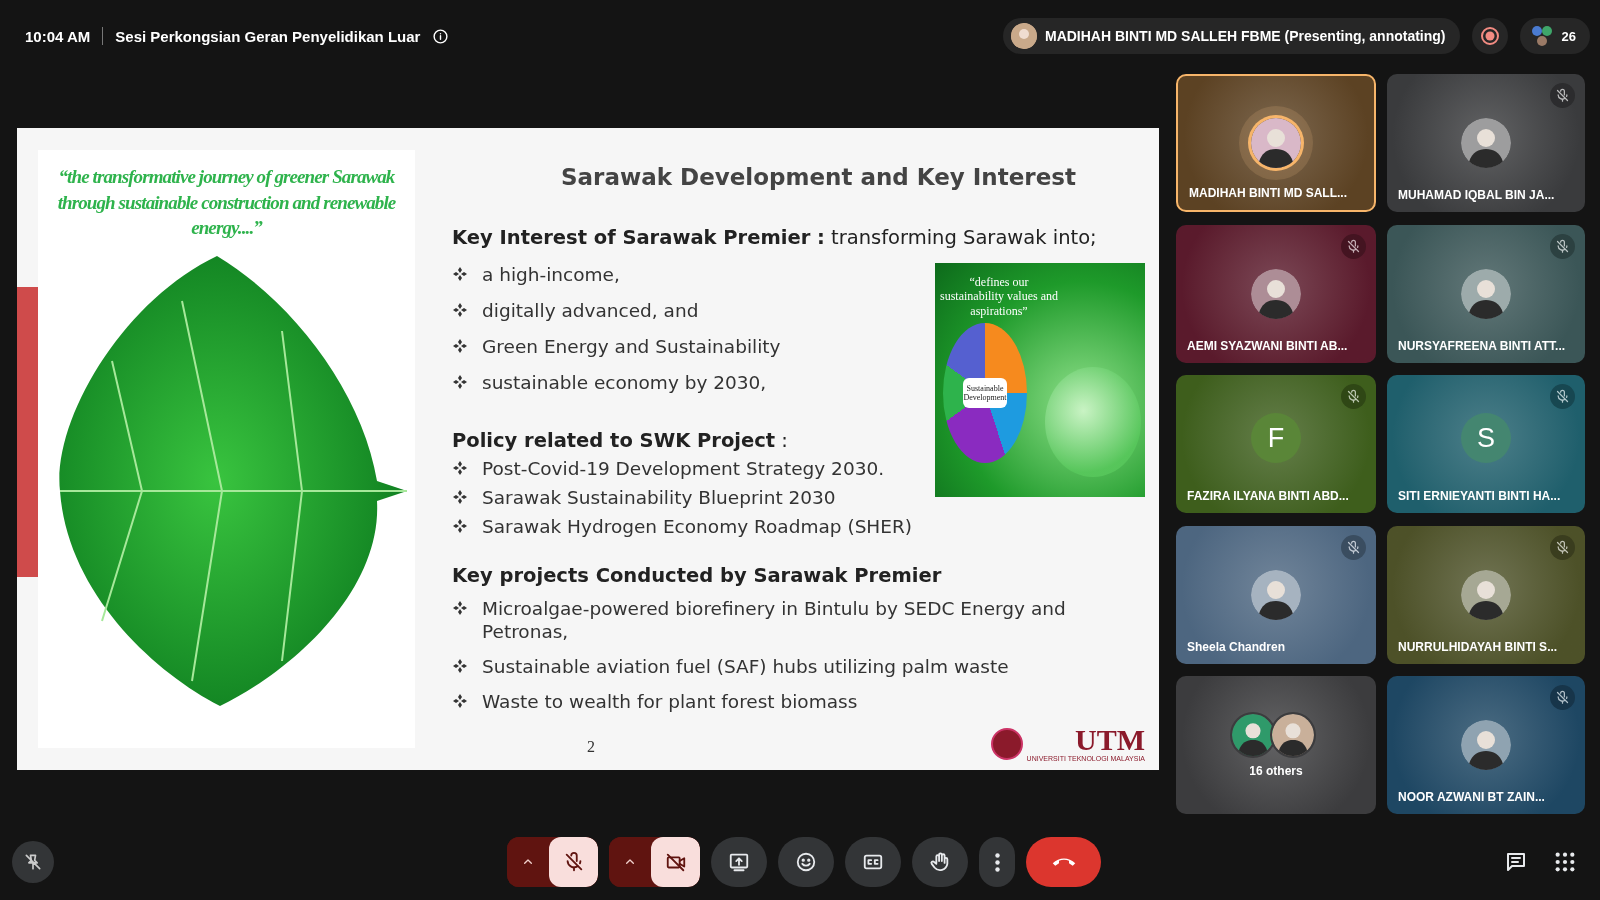 The height and width of the screenshot is (900, 1600). I want to click on meeting-title: Sesi Perkongsian Geran Penyelidikan Luar, so click(268, 36).